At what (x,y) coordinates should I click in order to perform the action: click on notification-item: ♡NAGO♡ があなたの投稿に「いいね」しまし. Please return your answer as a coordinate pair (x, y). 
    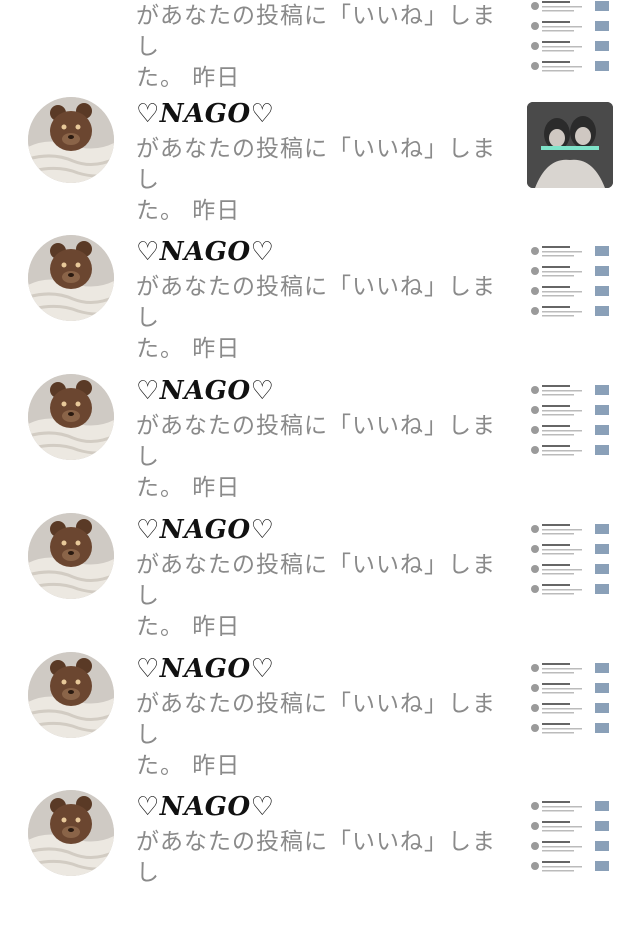
    Looking at the image, I should click on (320, 859).